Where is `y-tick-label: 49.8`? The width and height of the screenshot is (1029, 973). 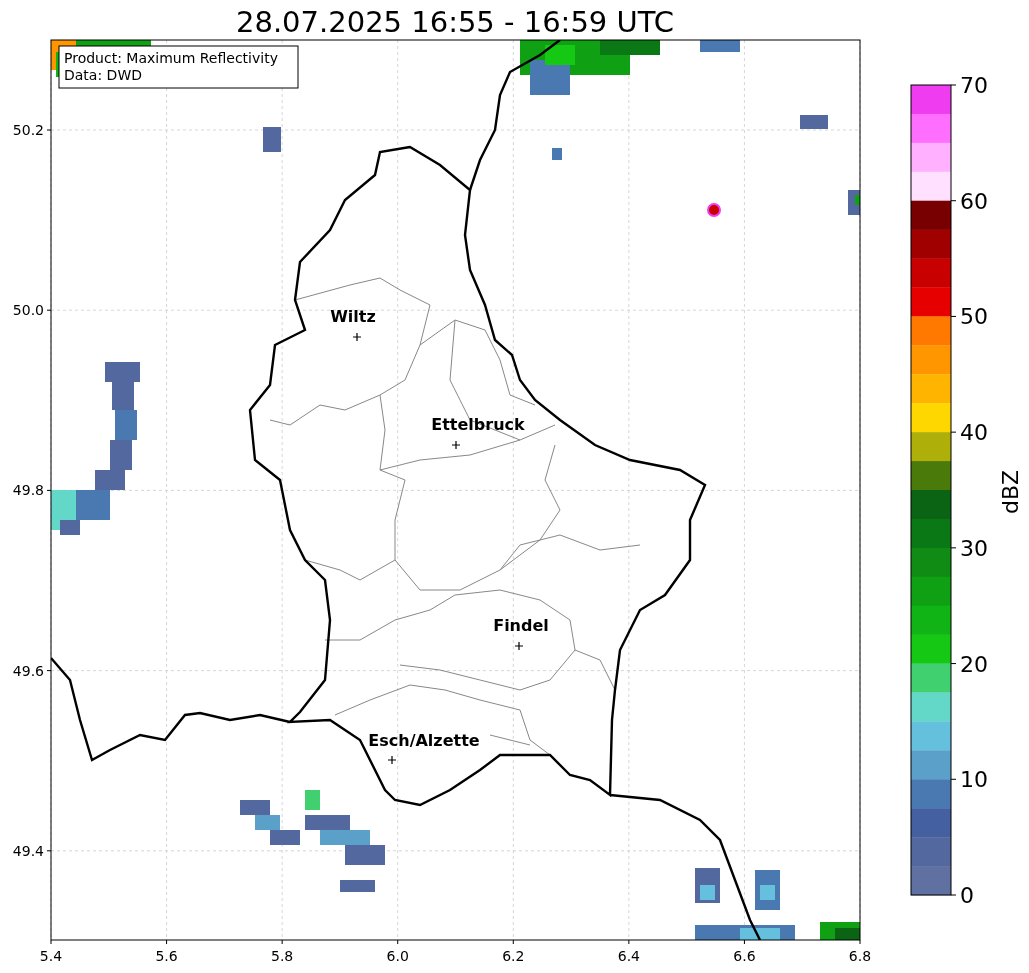
y-tick-label: 49.8 is located at coordinates (28, 490).